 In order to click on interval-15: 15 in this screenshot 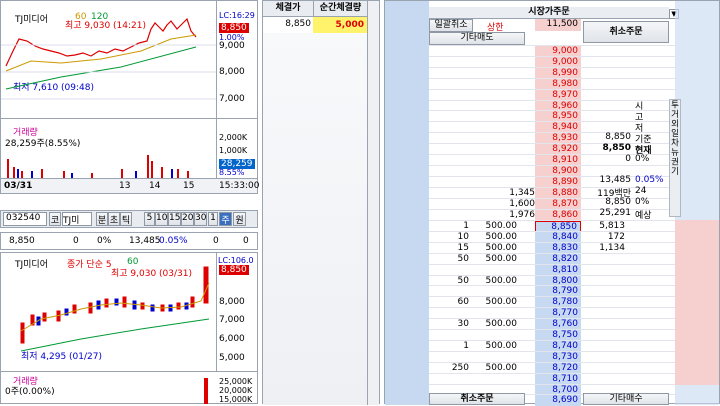, I will do `click(174, 219)`.